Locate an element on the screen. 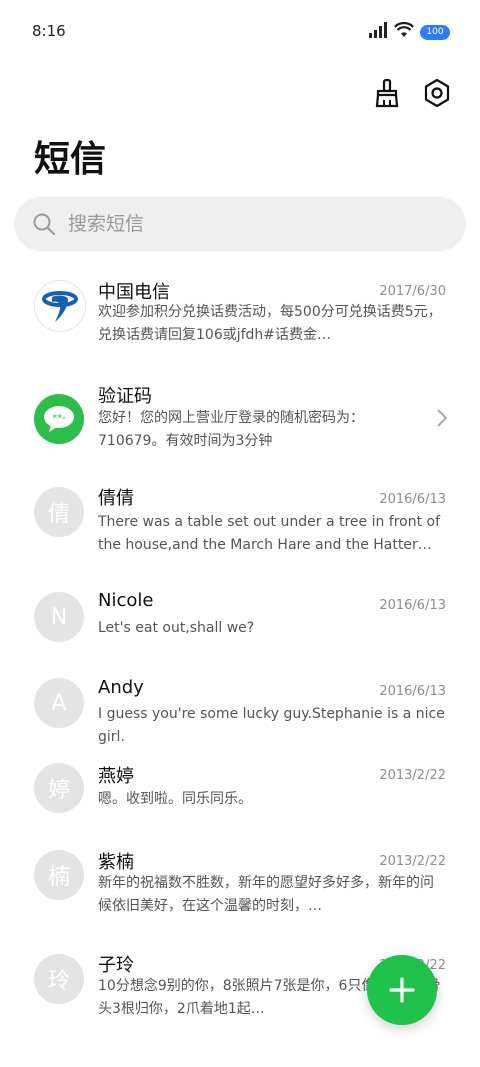 This screenshot has width=480, height=1067. contact-avatar: 倩 is located at coordinates (59, 512).